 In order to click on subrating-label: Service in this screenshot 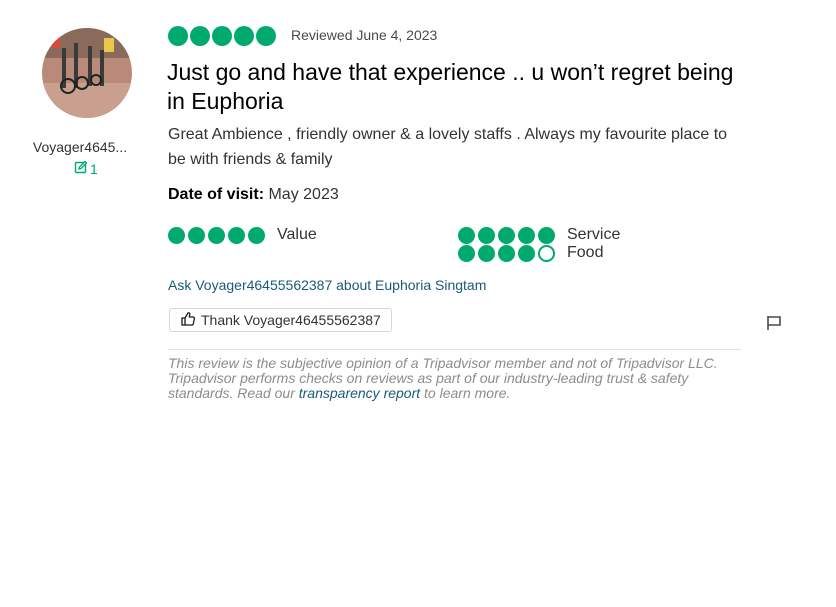, I will do `click(594, 234)`.